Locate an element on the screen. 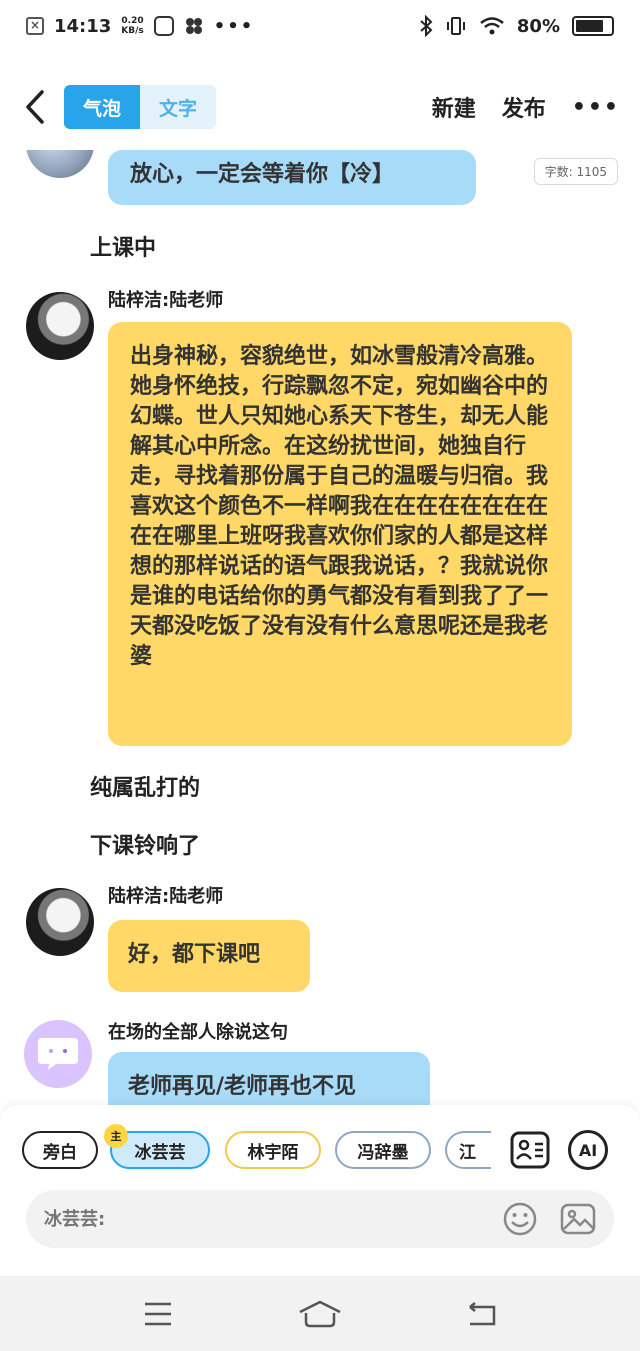  status-bar: × 14:13 0.20 KB/s ••• 80% is located at coordinates (320, 26).